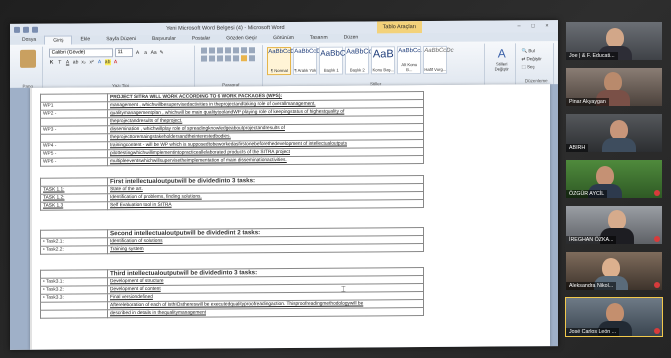  What do you see at coordinates (577, 148) in the screenshot?
I see `participant-name: ABIRH` at bounding box center [577, 148].